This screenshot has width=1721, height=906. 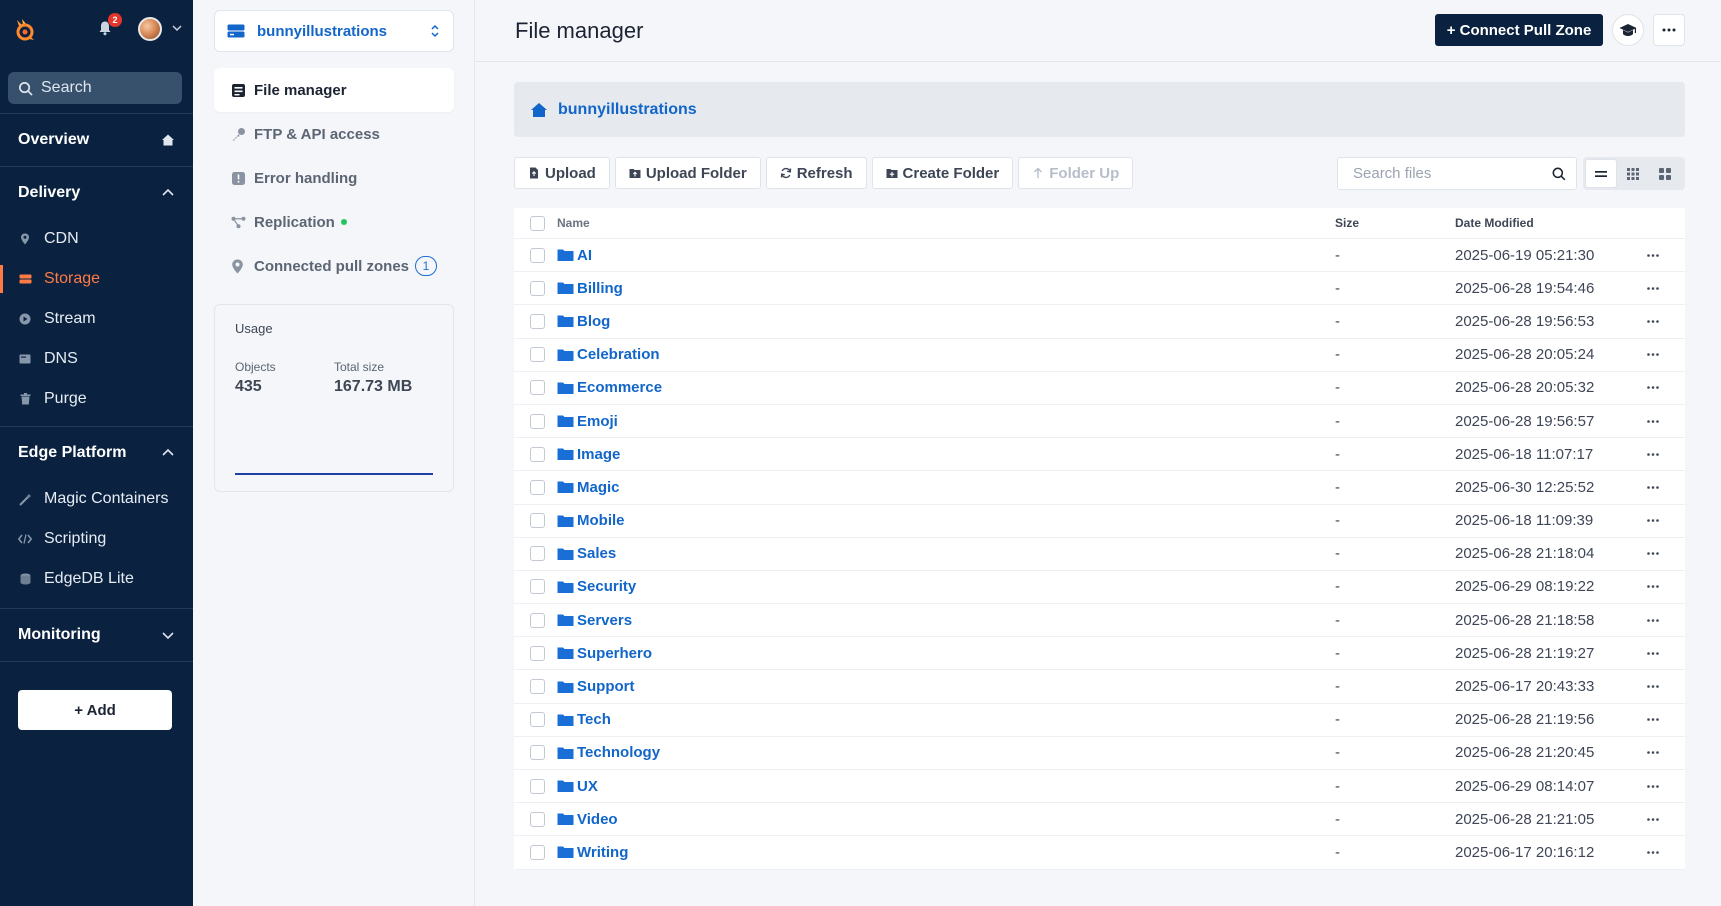 What do you see at coordinates (96, 453) in the screenshot?
I see `edge-platform-header: Edge Platform` at bounding box center [96, 453].